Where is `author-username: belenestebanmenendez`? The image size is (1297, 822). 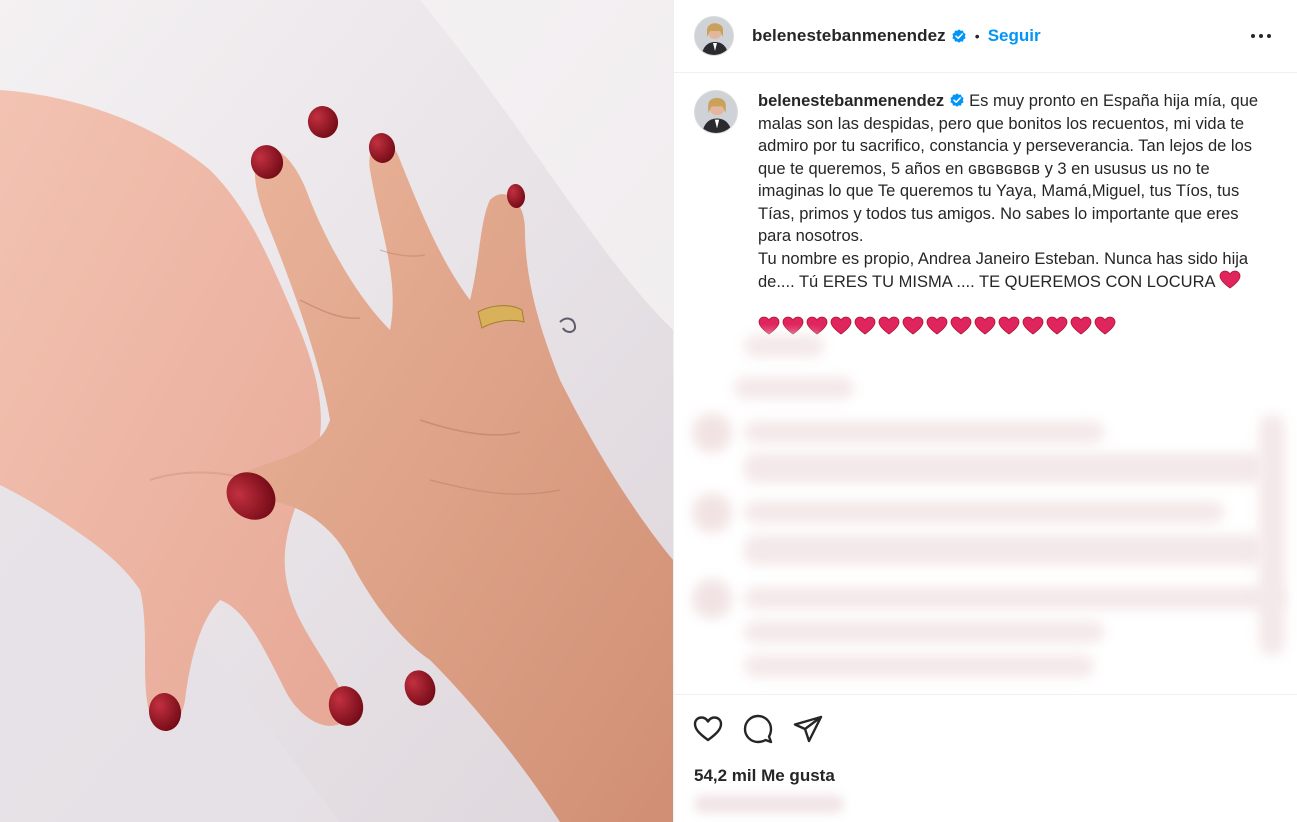 author-username: belenestebanmenendez is located at coordinates (849, 36).